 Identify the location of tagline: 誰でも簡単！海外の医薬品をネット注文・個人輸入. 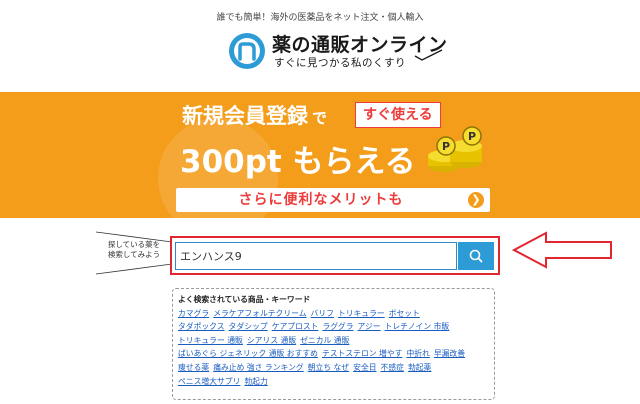
(320, 18).